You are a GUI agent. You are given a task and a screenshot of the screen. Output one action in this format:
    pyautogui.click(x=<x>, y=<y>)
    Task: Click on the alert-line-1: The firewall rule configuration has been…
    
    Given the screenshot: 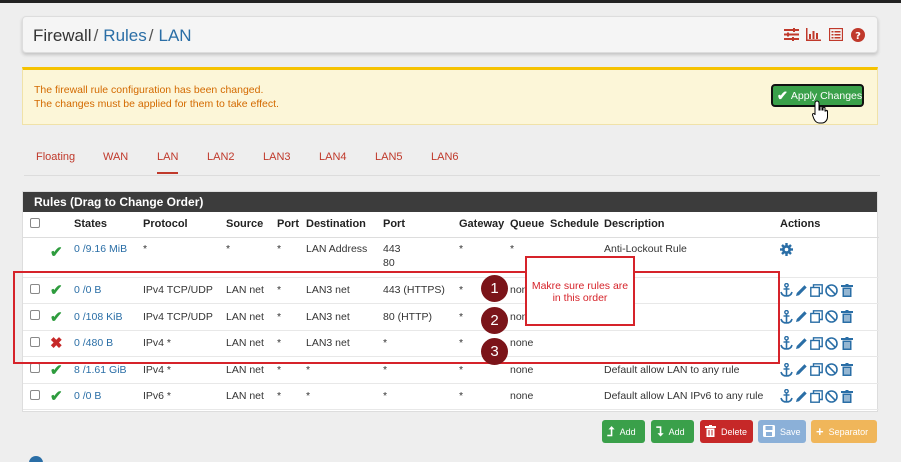 What is the action you would take?
    pyautogui.click(x=149, y=90)
    